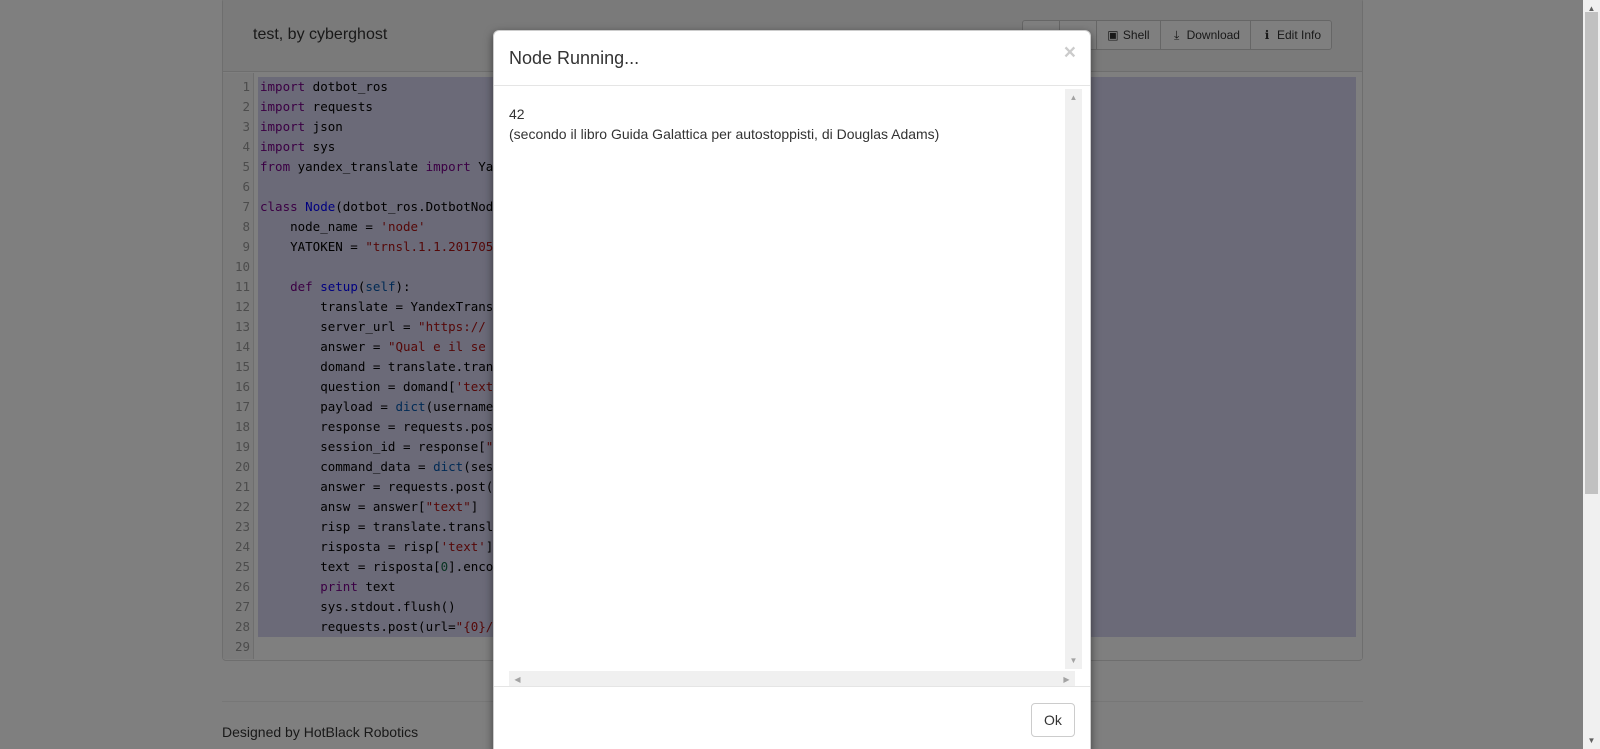 The width and height of the screenshot is (1600, 749). Describe the element at coordinates (792, 717) in the screenshot. I see `modal-footer: Ok` at that location.